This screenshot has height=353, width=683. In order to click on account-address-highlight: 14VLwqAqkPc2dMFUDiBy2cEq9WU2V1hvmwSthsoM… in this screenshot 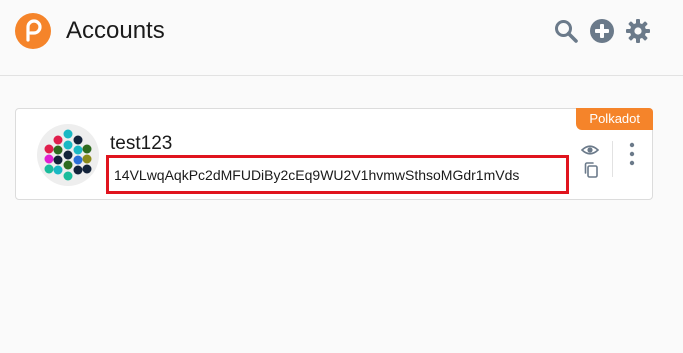, I will do `click(337, 174)`.